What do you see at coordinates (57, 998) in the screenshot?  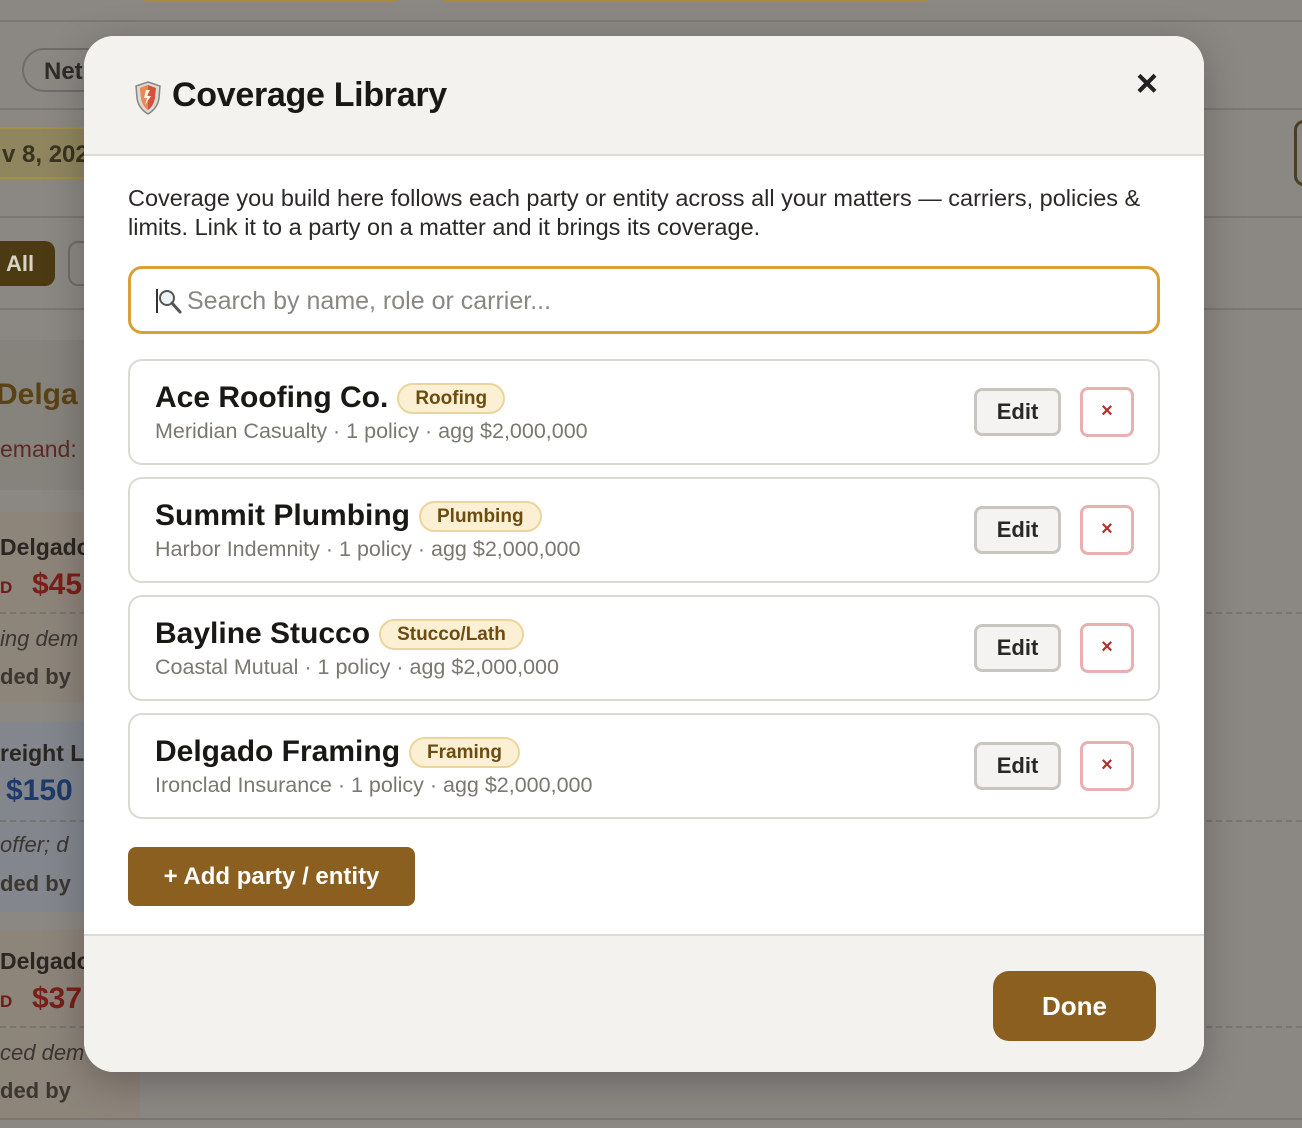 I see `background-row-amount: $37` at bounding box center [57, 998].